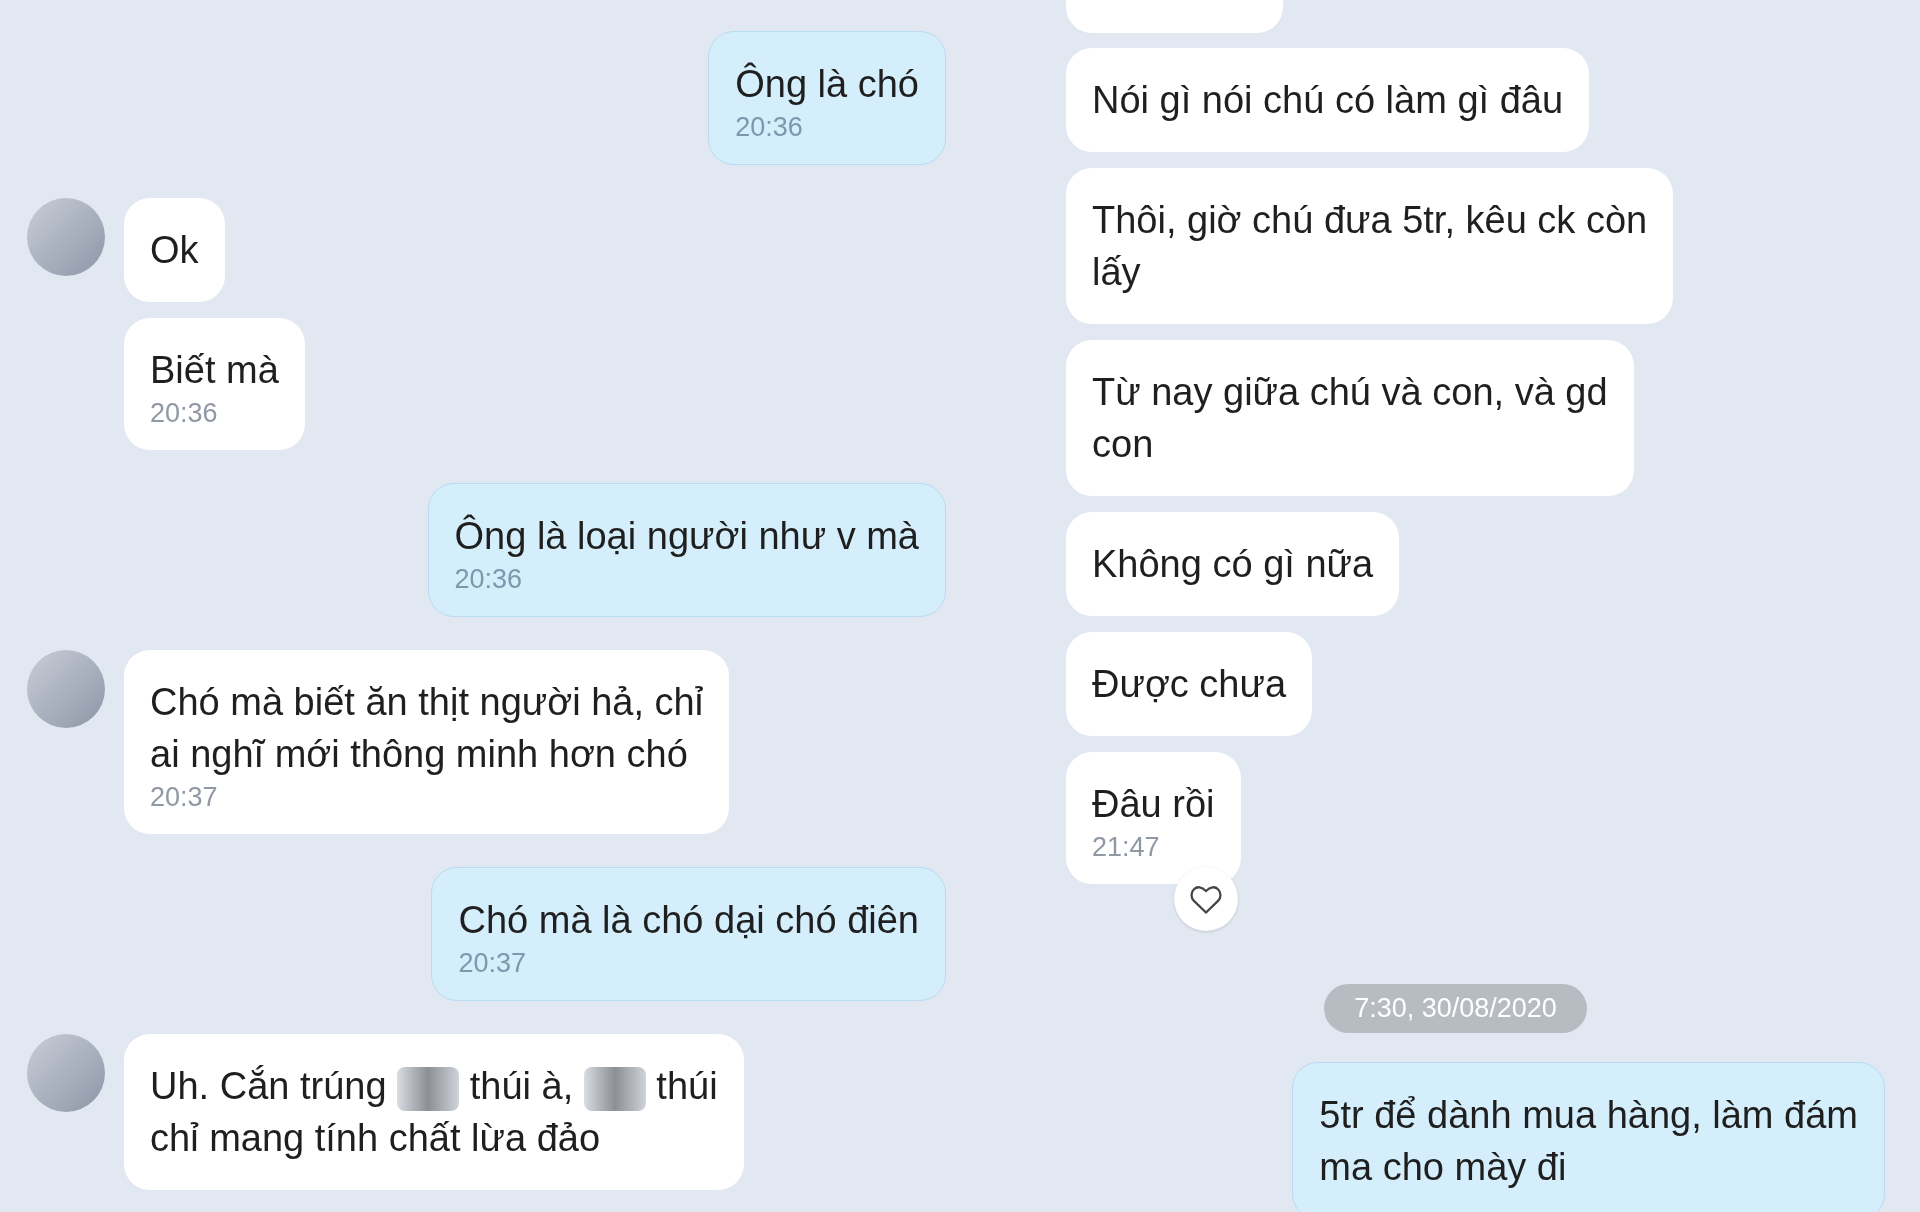  I want to click on message-time: 21:47, so click(1126, 847).